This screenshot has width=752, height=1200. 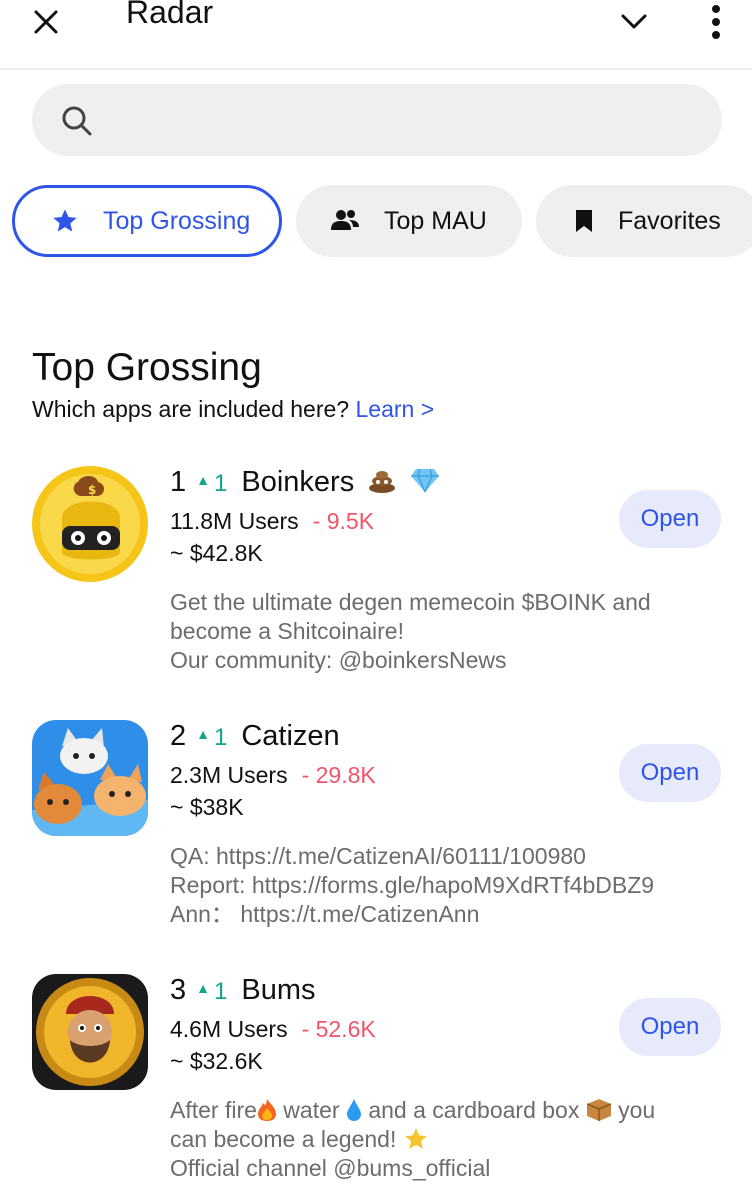 I want to click on description-text: you, so click(x=633, y=1110).